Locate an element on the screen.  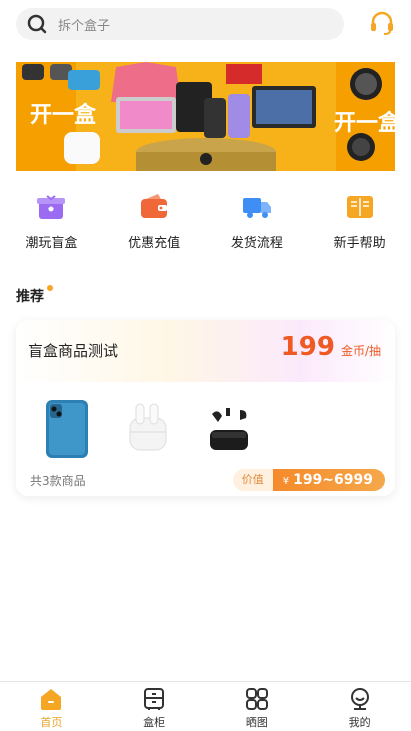
section-title: 推荐 is located at coordinates (30, 297).